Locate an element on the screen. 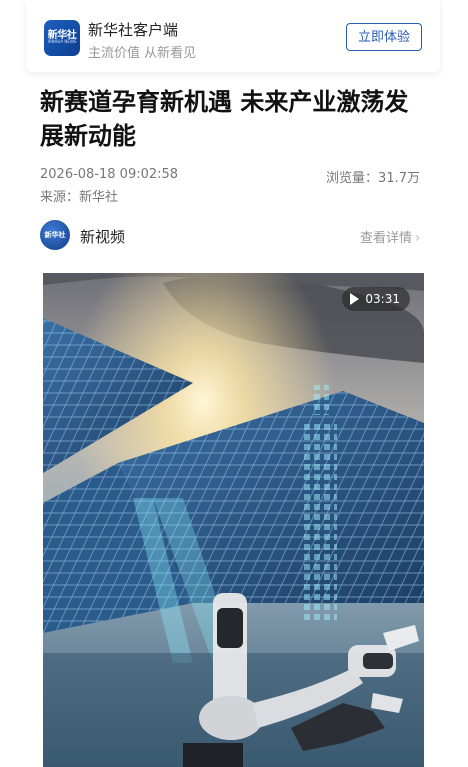  app-download-banner: 新华社 XINHUA NEWS 新华社客户端 主流价值 从新看见 立即体验 is located at coordinates (233, 36).